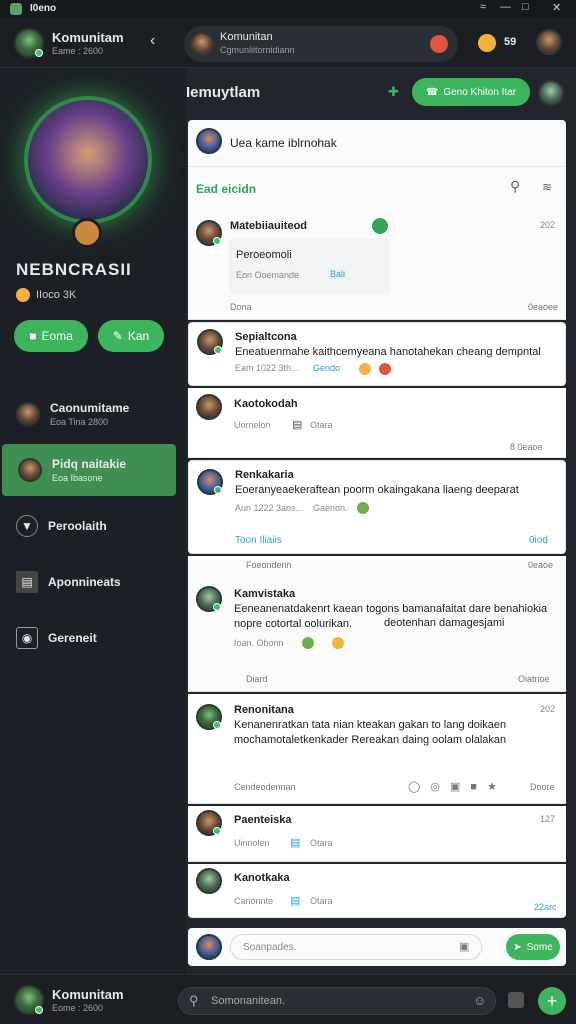 Image resolution: width=576 pixels, height=1024 pixels. I want to click on profile-large-avatar, so click(88, 160).